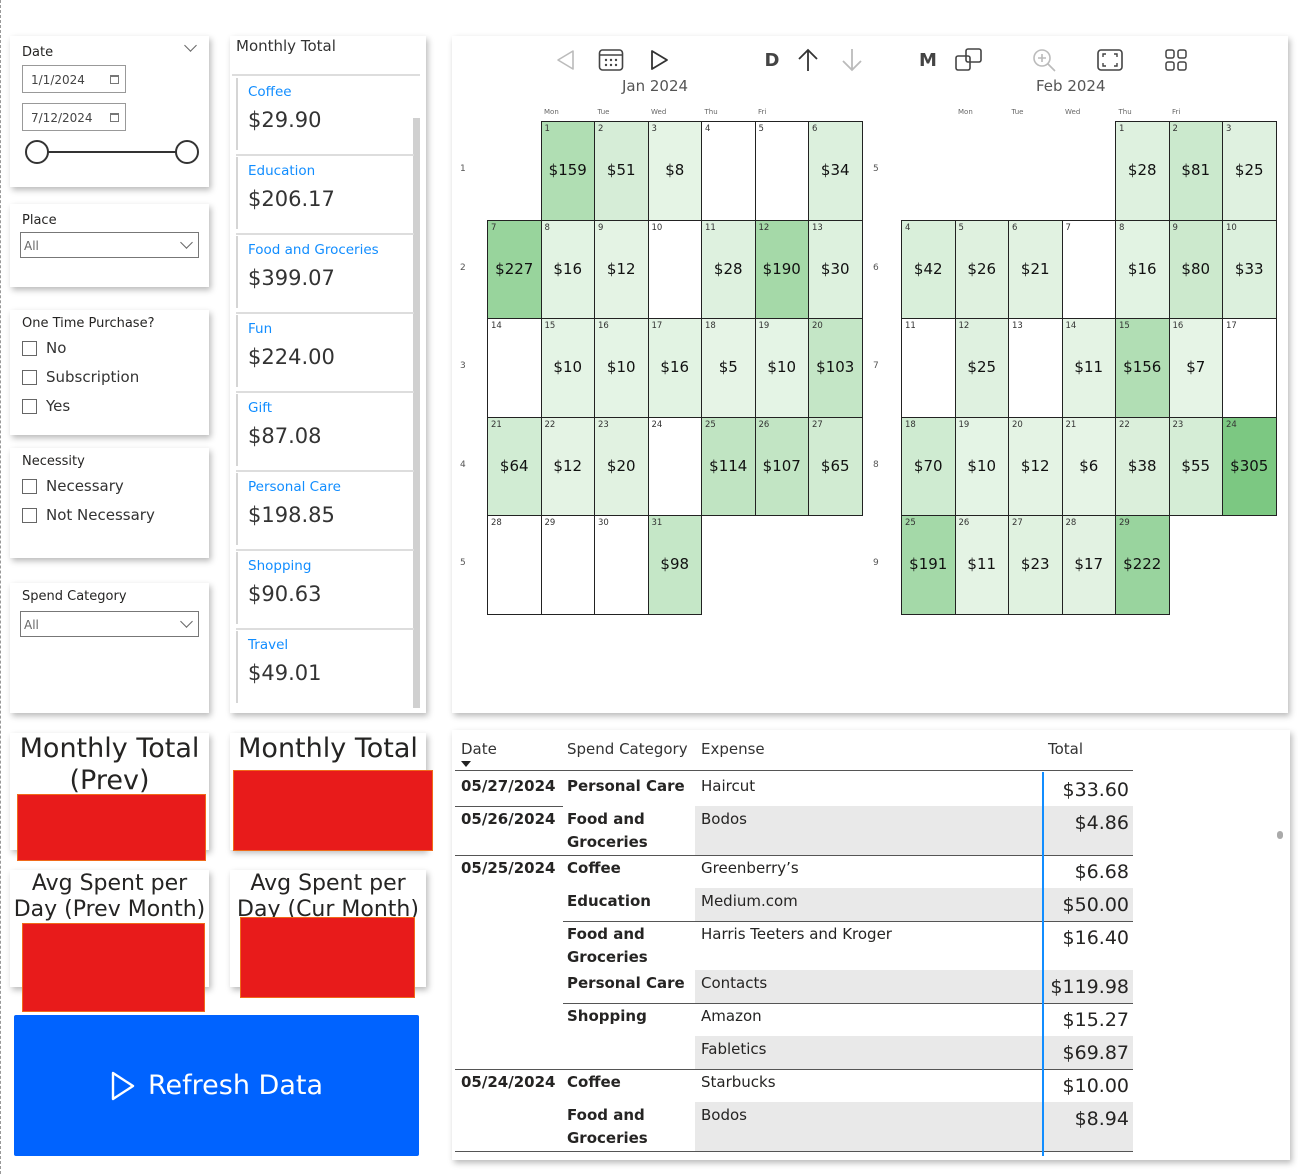  I want to click on calendar-day-cell: 17, so click(1249, 368).